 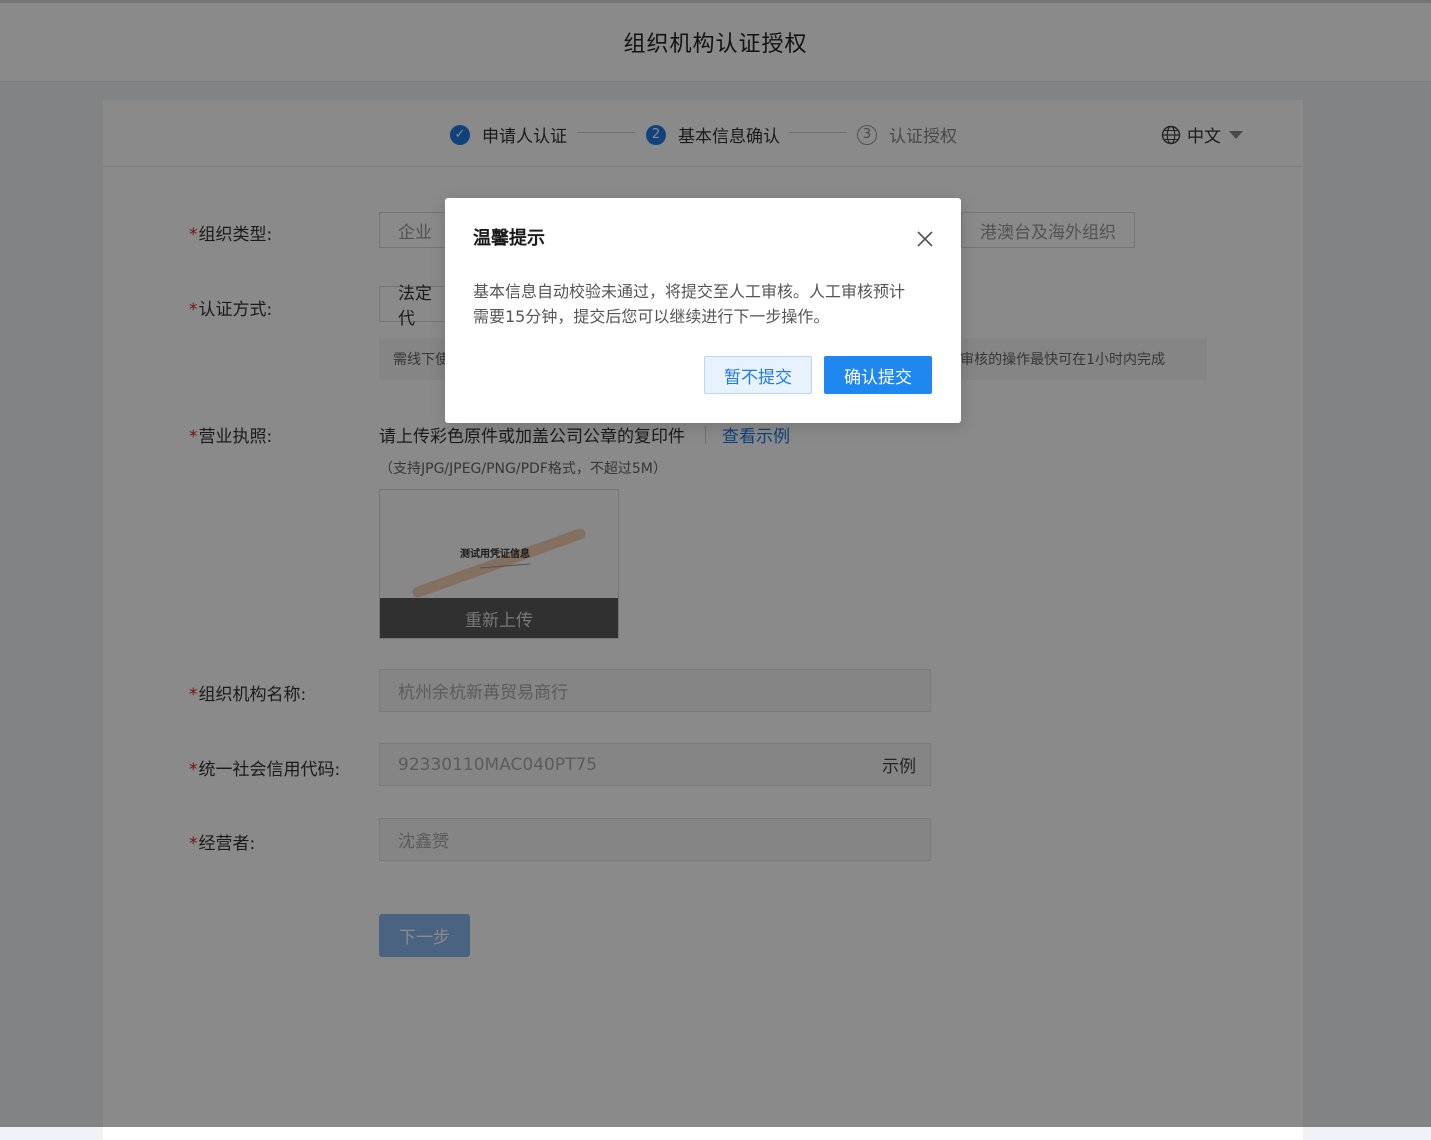 What do you see at coordinates (509, 238) in the screenshot?
I see `dialog-title: 温馨提示` at bounding box center [509, 238].